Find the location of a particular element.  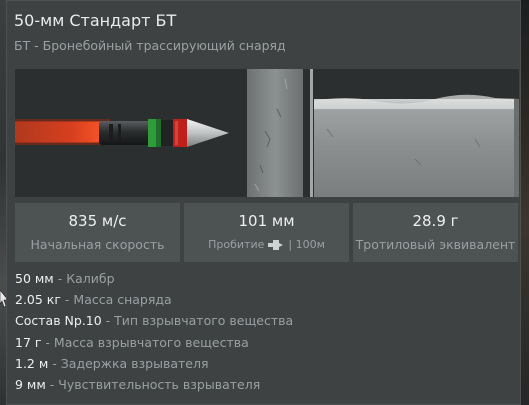

stat-label-row: Пробитие | 100м is located at coordinates (266, 244).